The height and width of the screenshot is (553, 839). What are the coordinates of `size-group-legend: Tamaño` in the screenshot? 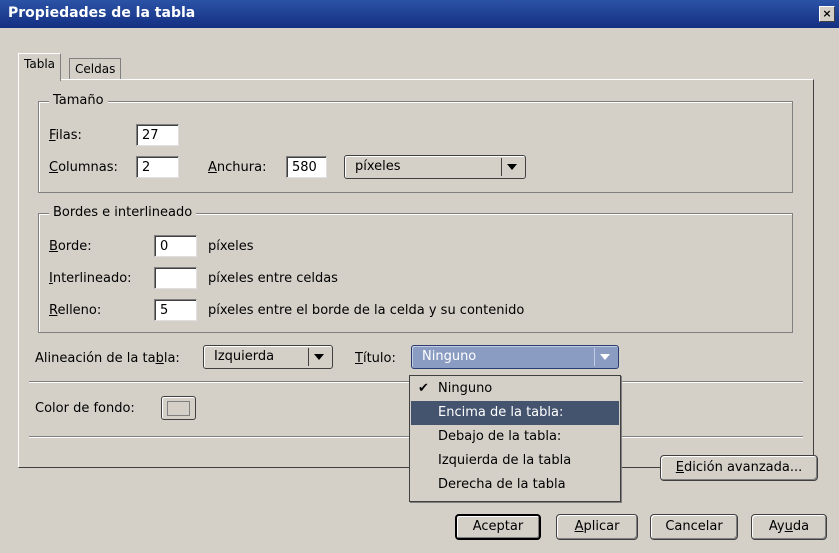 It's located at (78, 100).